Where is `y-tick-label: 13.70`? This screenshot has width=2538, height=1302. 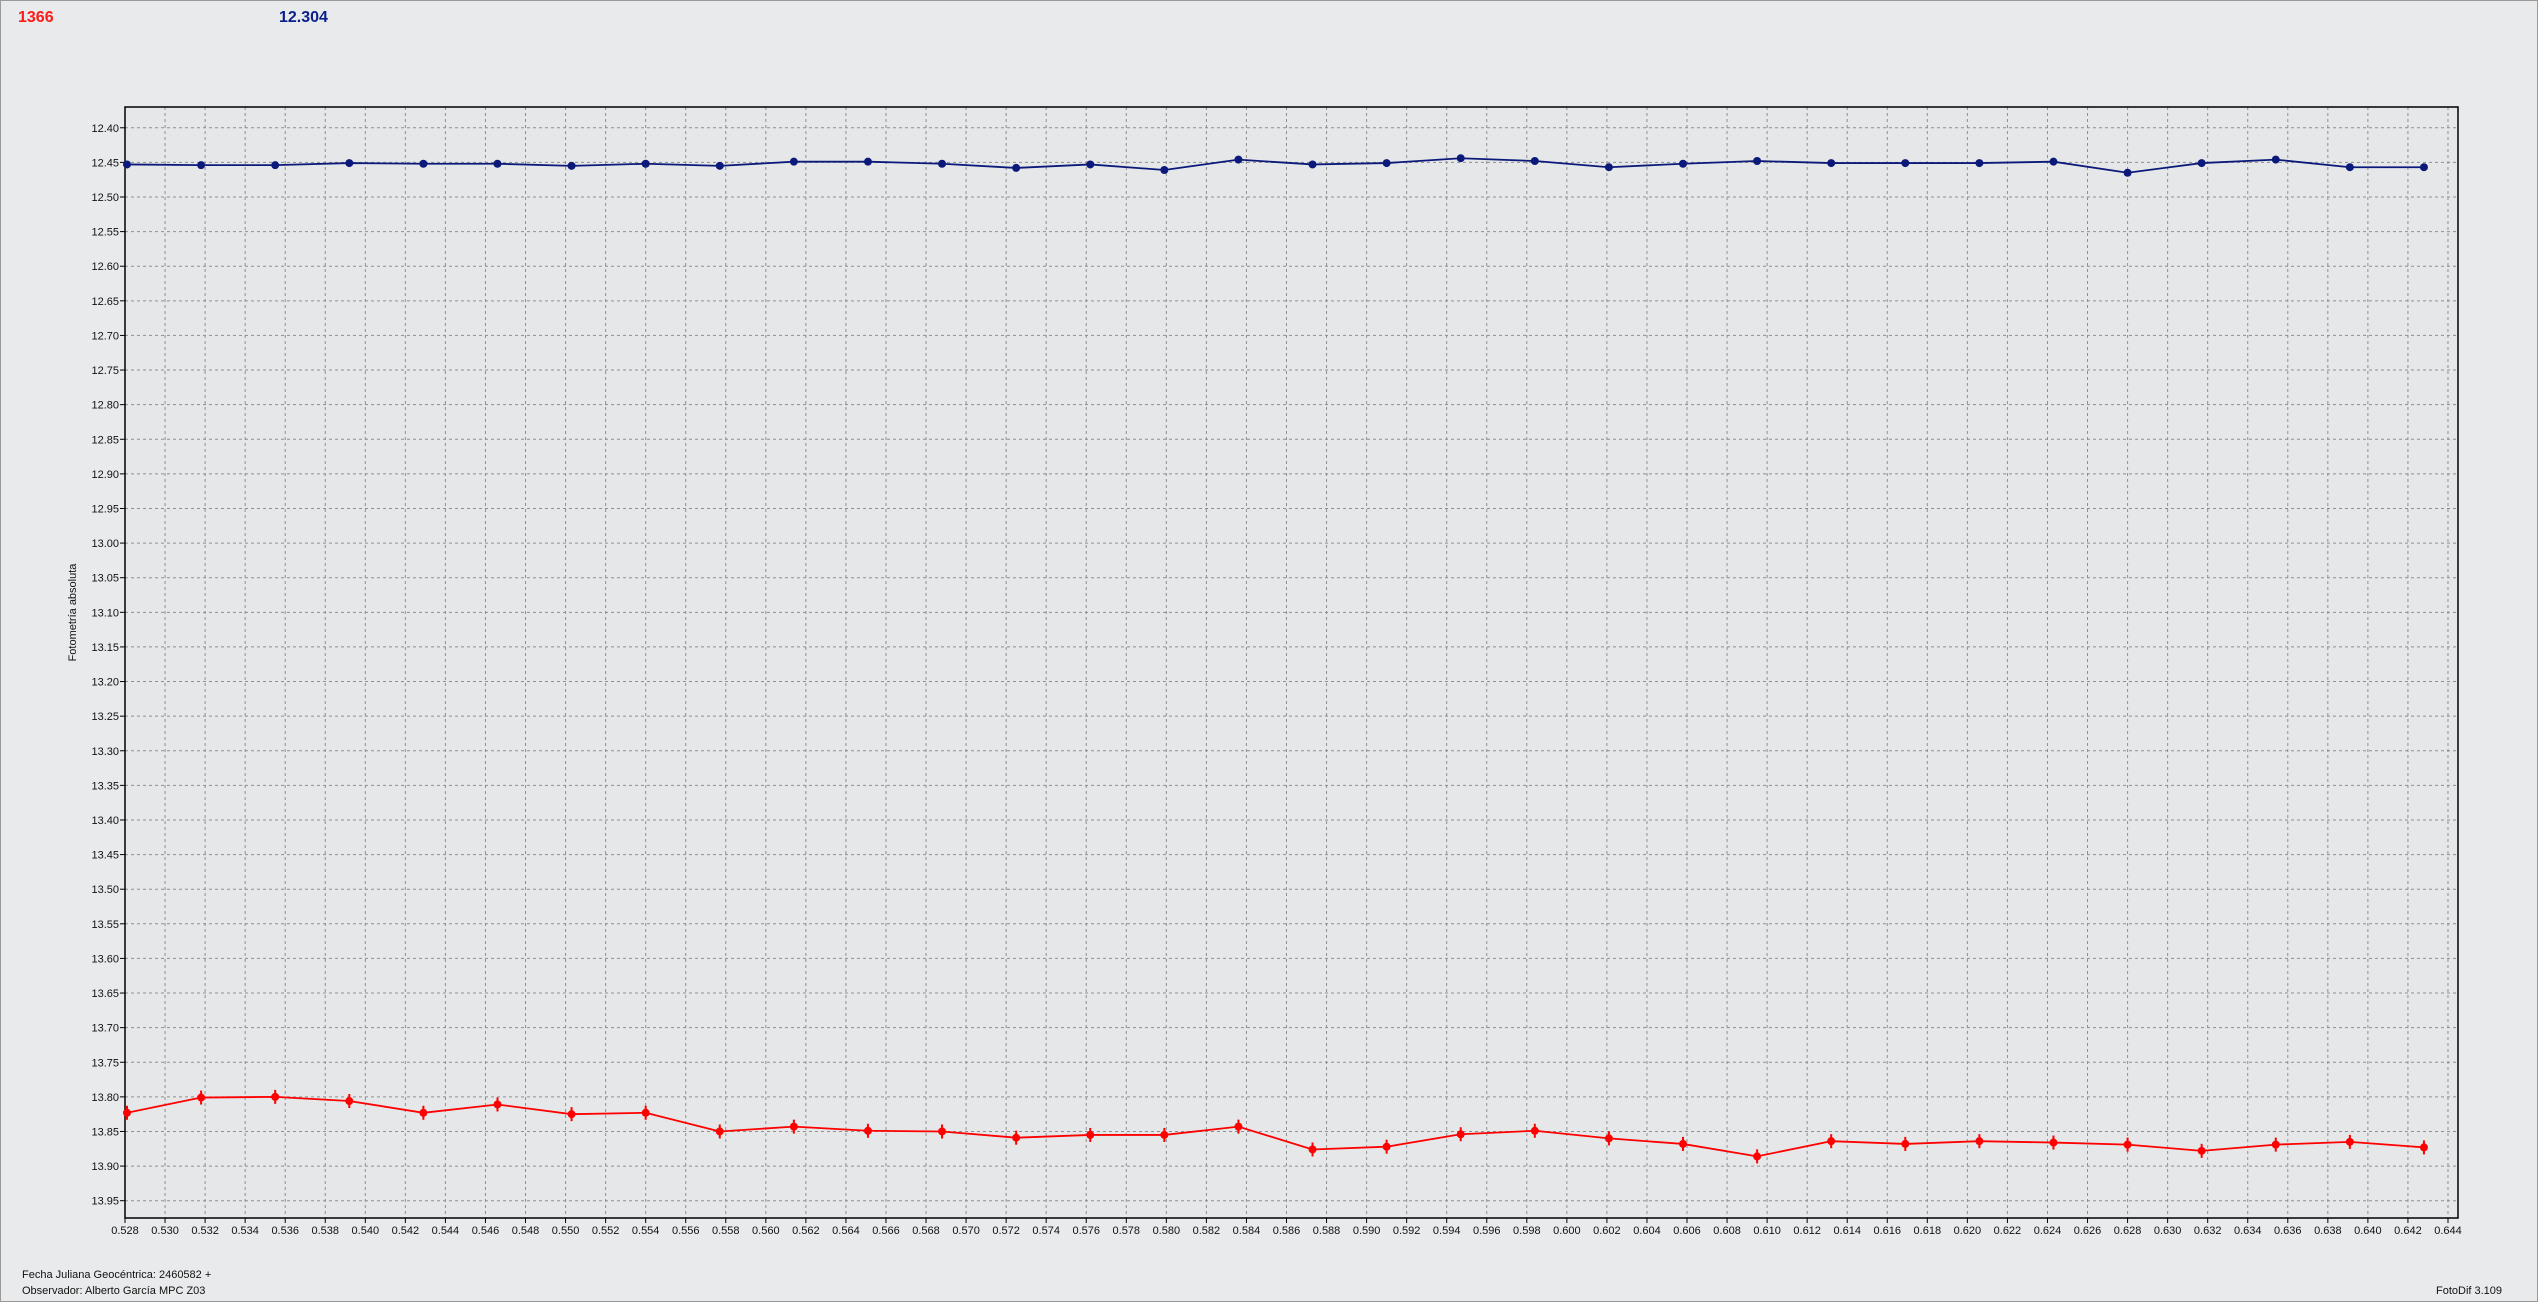
y-tick-label: 13.70 is located at coordinates (105, 1029).